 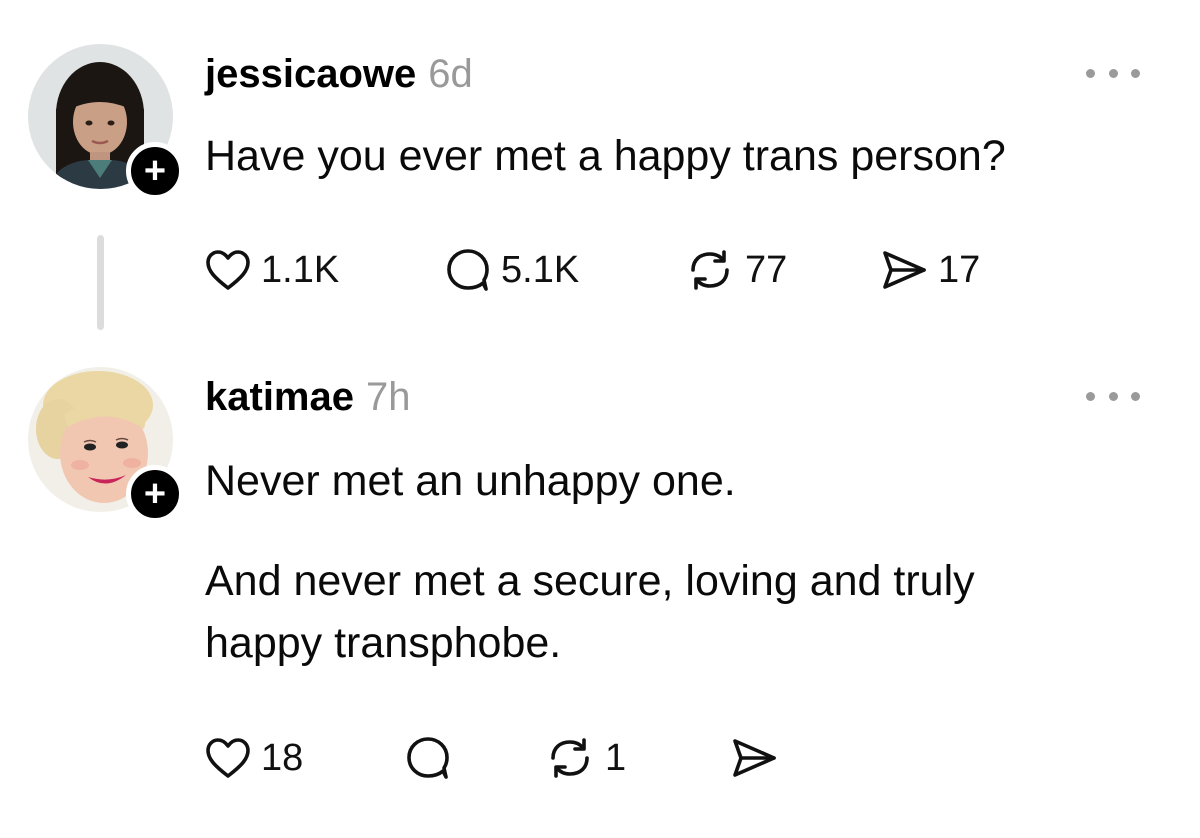 I want to click on post-header: katimae 7h, so click(x=307, y=397).